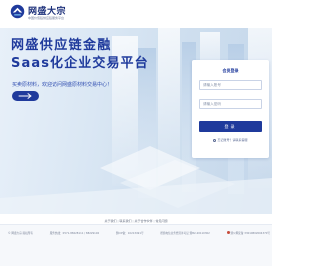 The image size is (320, 266). I want to click on arrow-right-icon, so click(25, 96).